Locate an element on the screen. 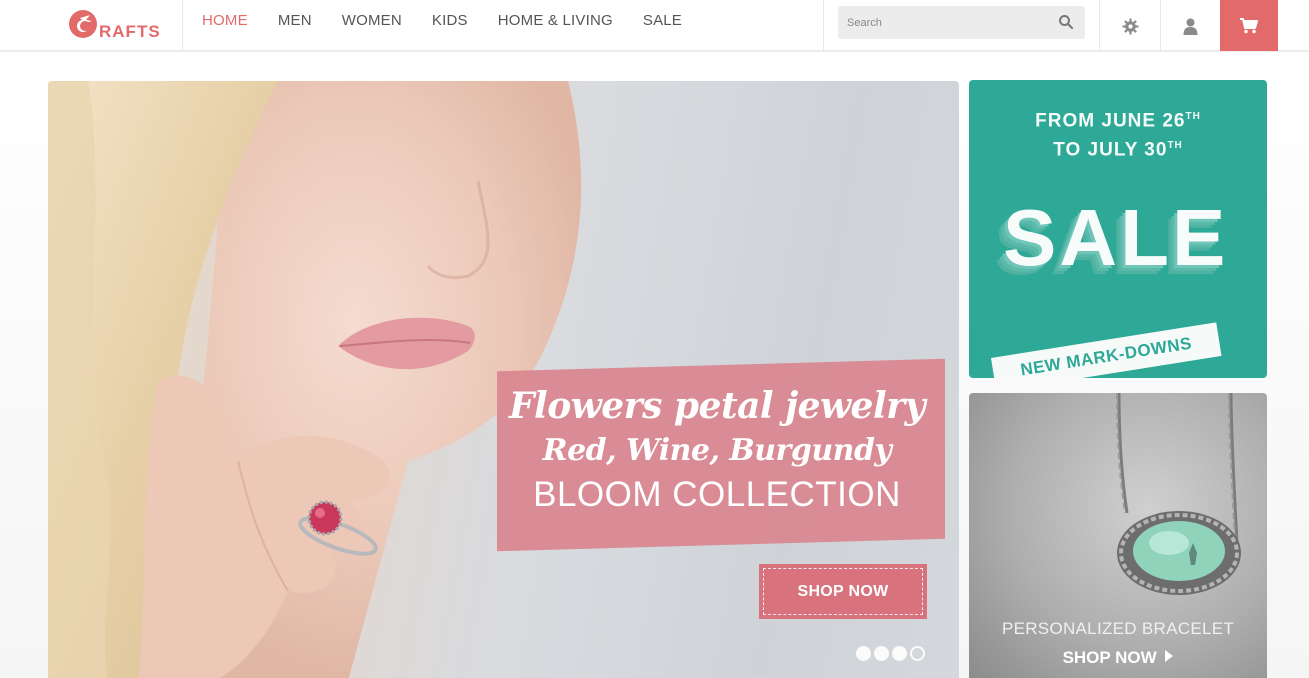  bracelet-promo-tile: PERSONALIZED BRACELET SHOP NOW is located at coordinates (1118, 535).